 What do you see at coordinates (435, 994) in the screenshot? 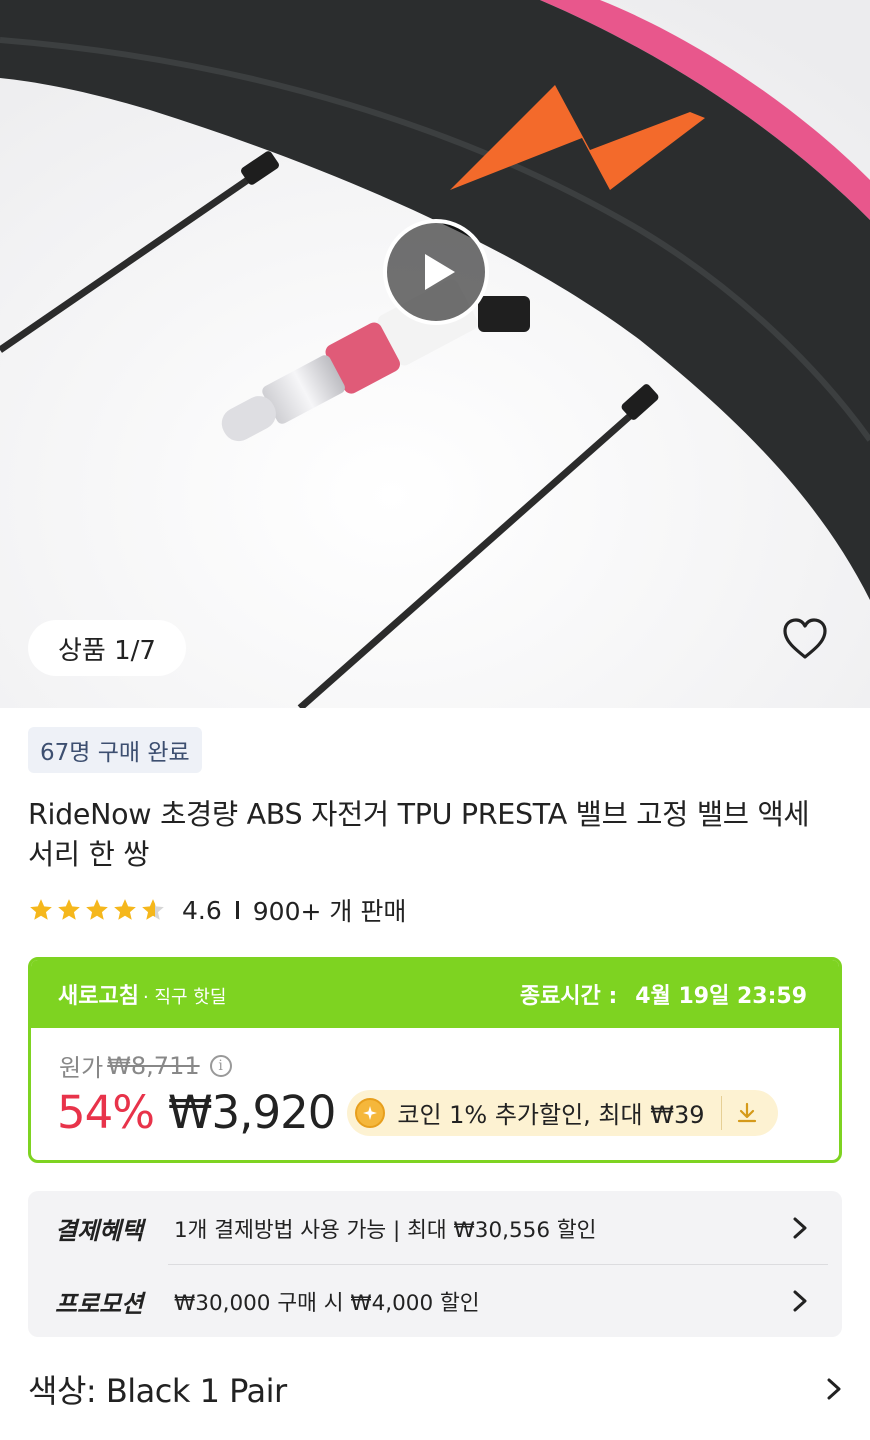
I see `deal-header: 새로고침 · 직구 핫딜 종료시간 : 4월 19일 23:59` at bounding box center [435, 994].